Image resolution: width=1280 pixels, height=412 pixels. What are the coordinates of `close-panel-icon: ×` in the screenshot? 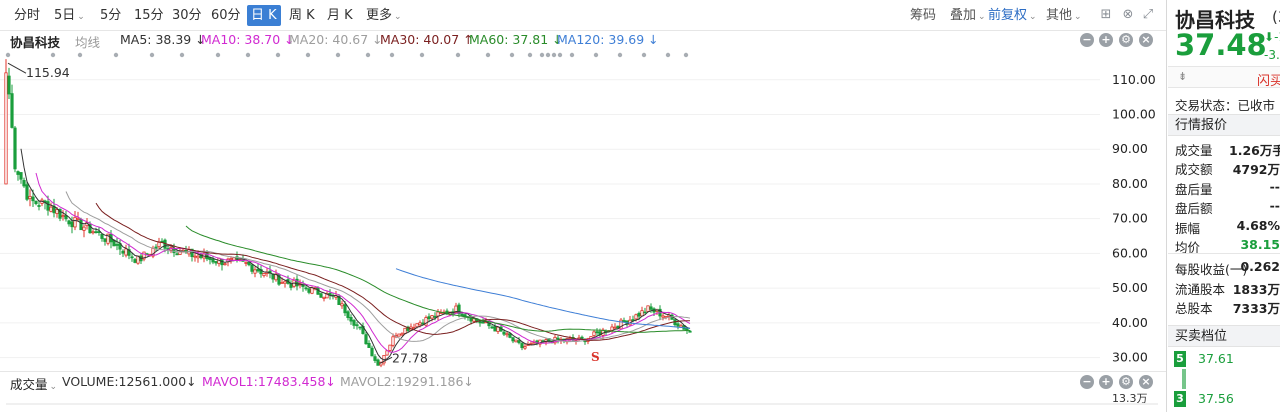 It's located at (1146, 40).